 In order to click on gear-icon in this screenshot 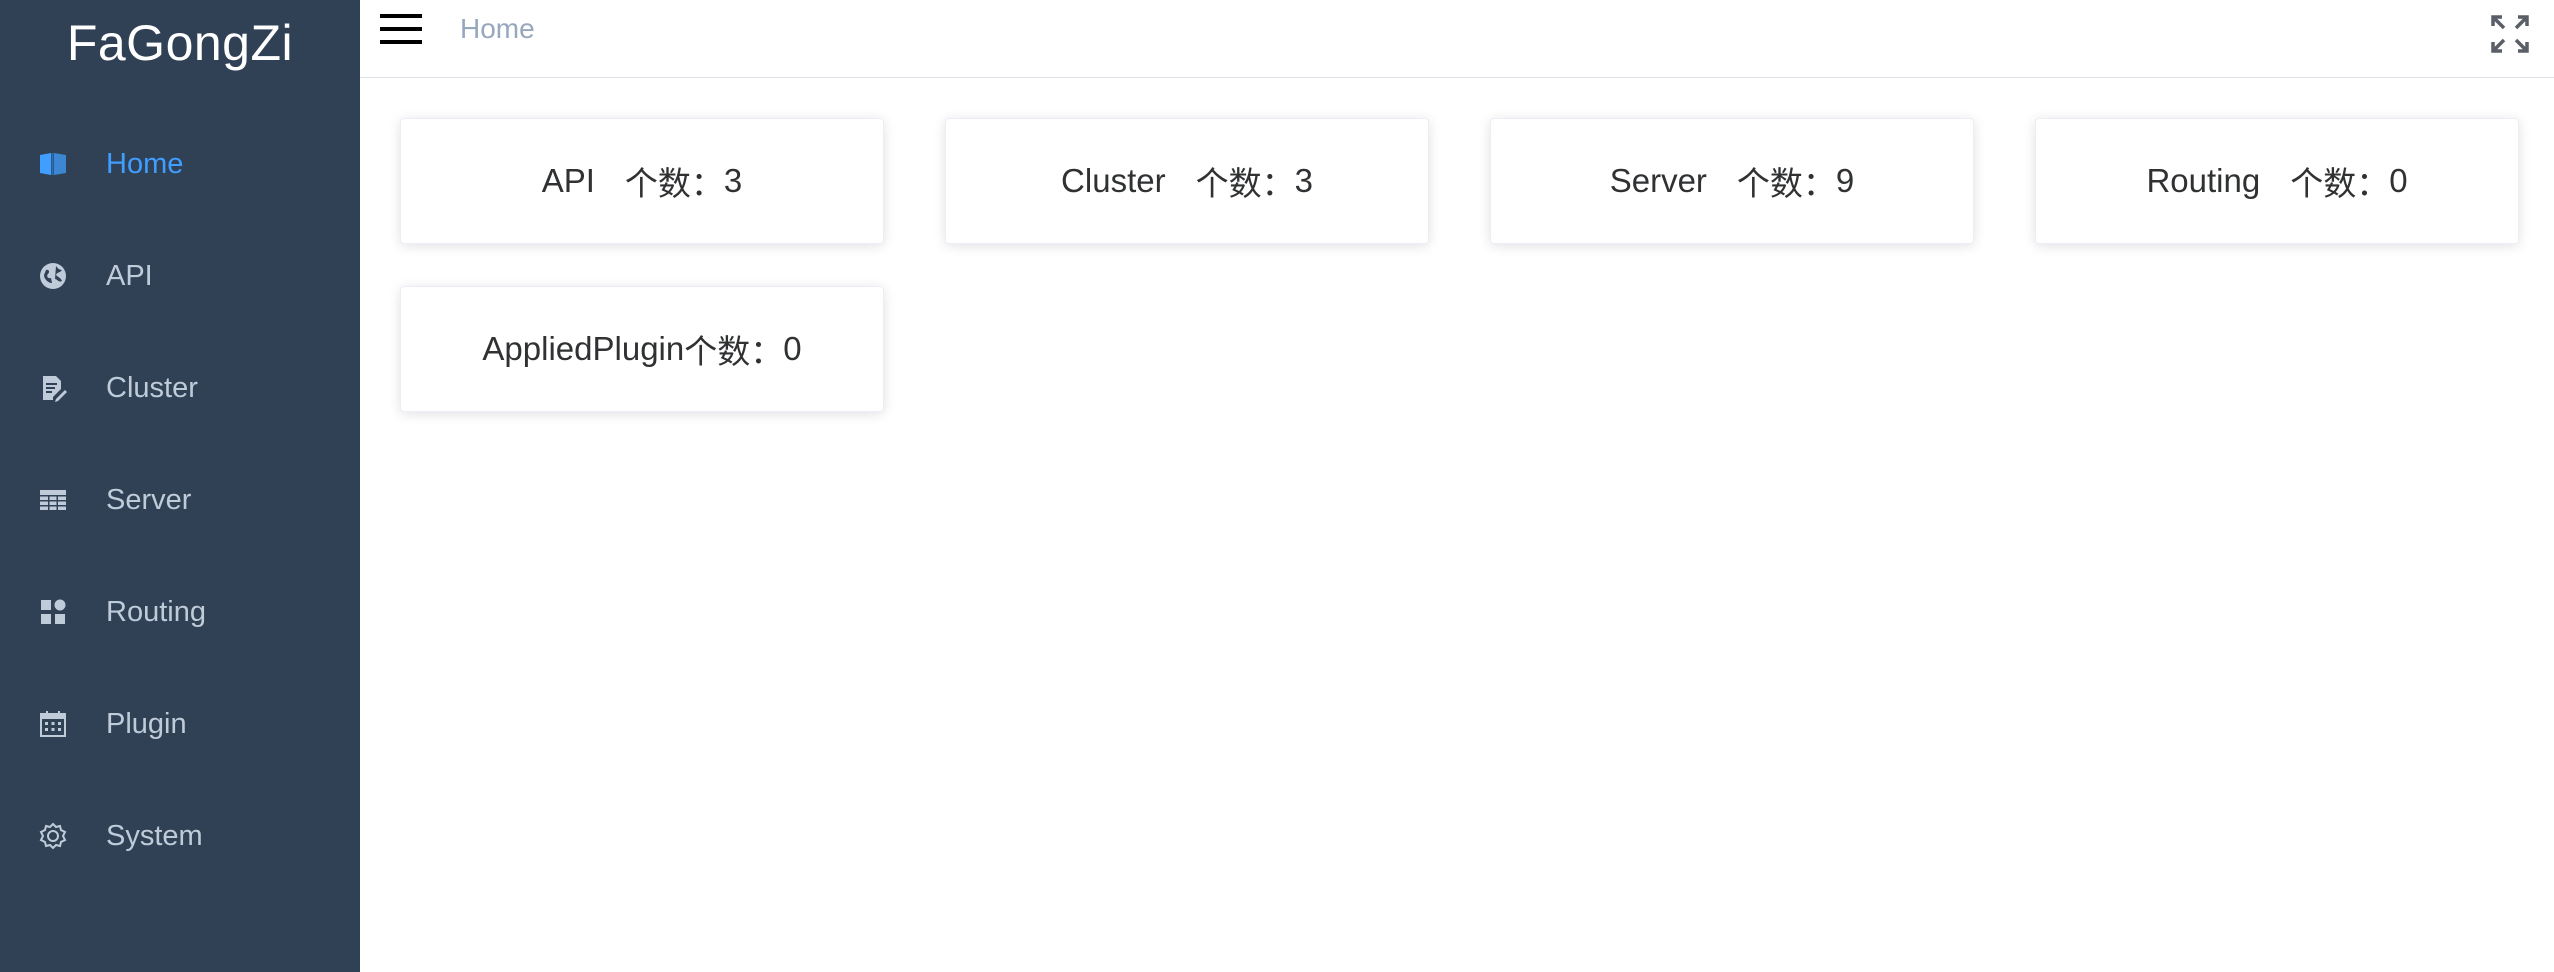, I will do `click(53, 836)`.